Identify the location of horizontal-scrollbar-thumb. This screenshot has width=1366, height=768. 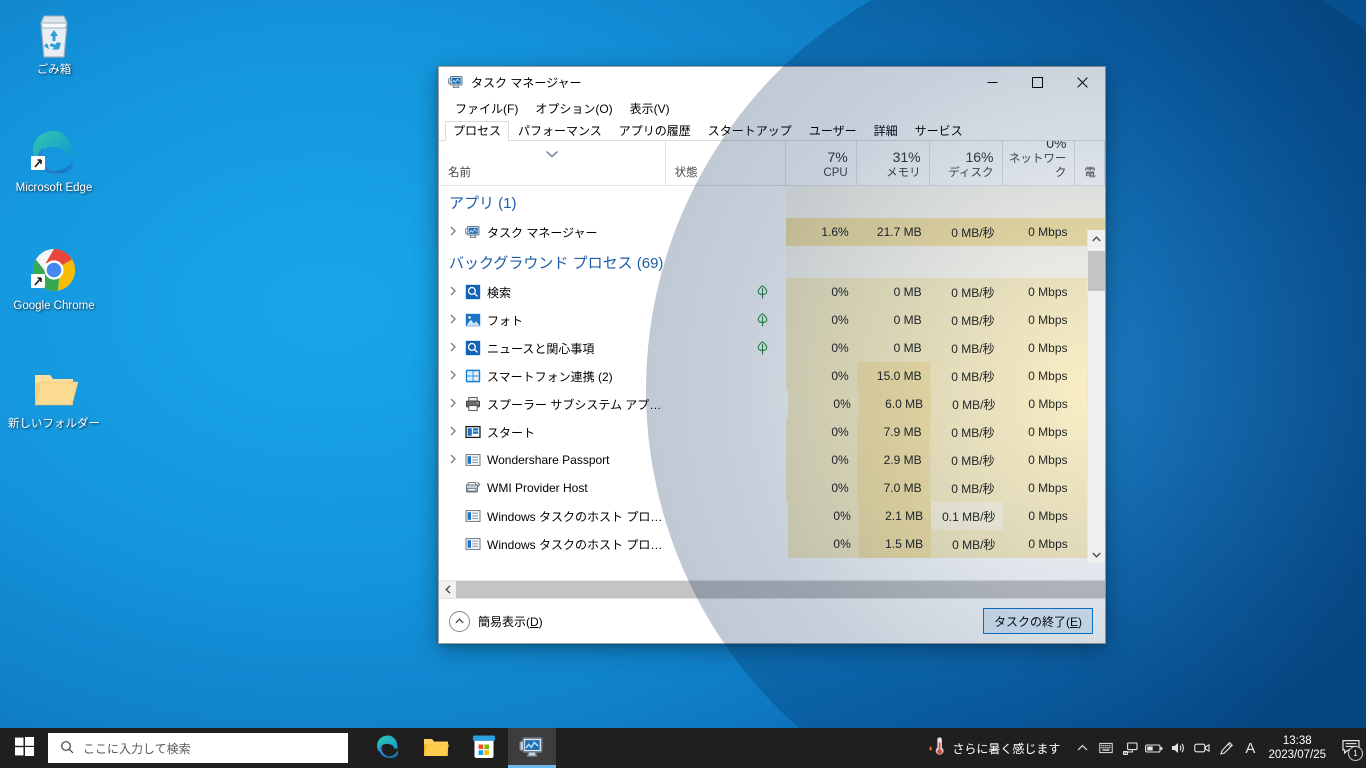
(780, 589).